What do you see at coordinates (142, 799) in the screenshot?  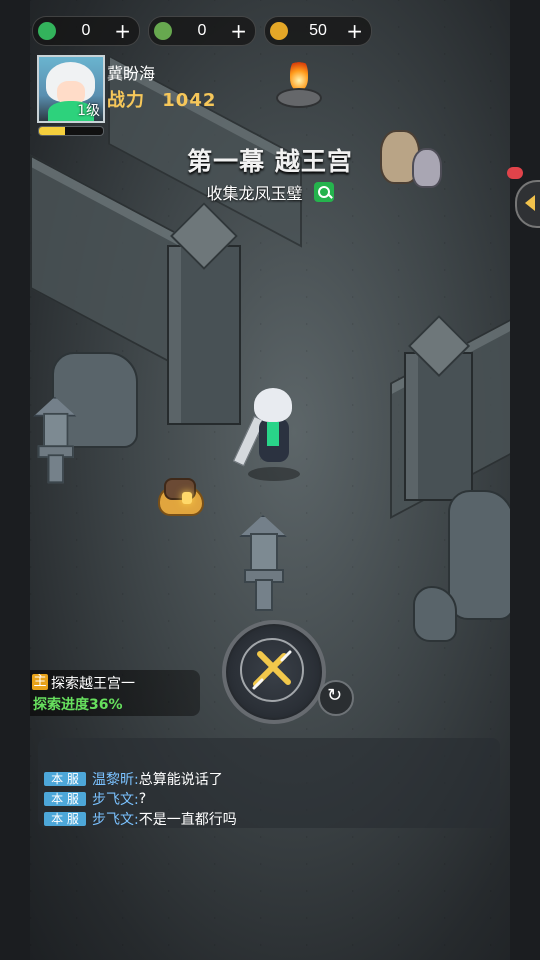 I see `chat-text: ?` at bounding box center [142, 799].